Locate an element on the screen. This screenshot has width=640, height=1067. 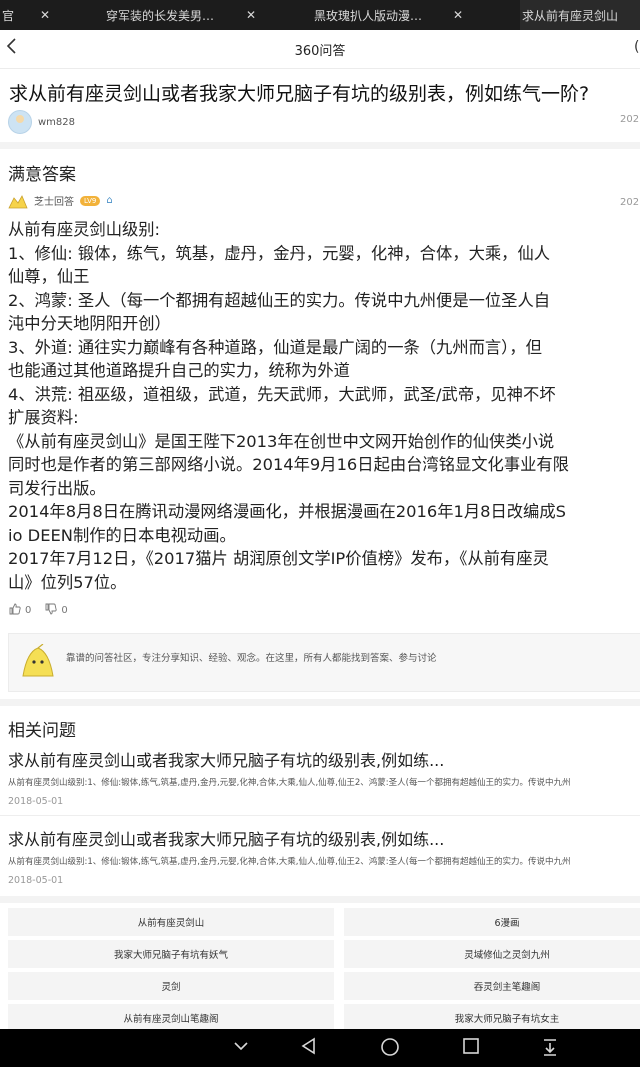
browser-tab-strip: 官 ✕ 穿军装的长发美男… ✕ 黑玫瑰扒人版动漫… ✕ 求从前有座灵剑山 is located at coordinates (320, 15).